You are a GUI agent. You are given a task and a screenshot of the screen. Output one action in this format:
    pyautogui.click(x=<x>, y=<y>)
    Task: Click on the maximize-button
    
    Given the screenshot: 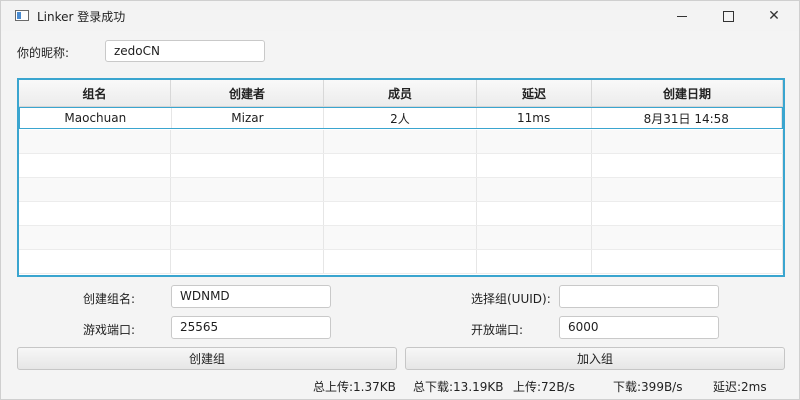 What is the action you would take?
    pyautogui.click(x=728, y=16)
    